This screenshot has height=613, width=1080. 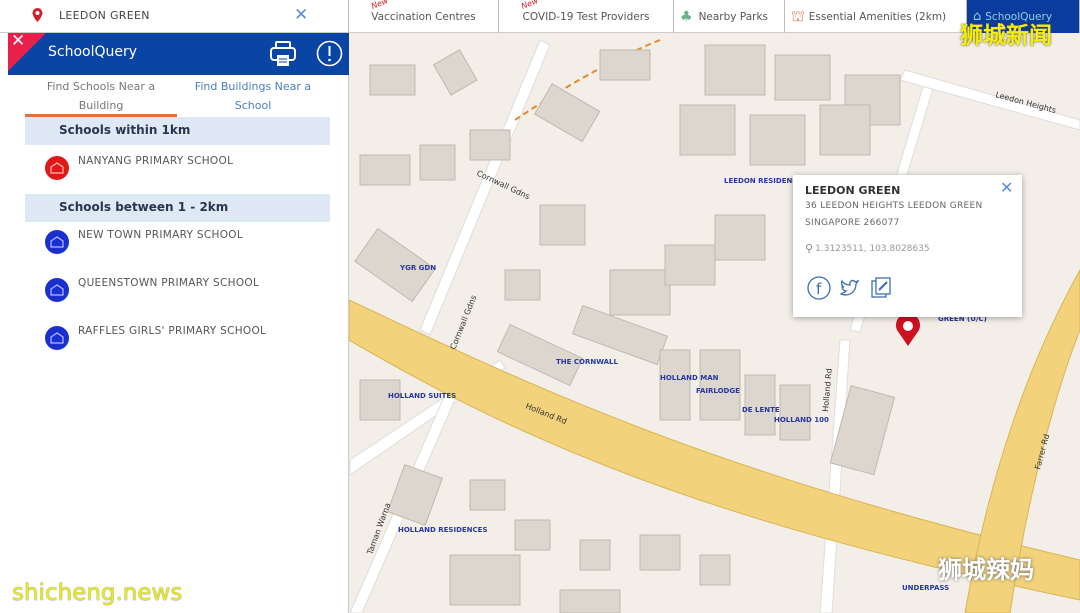 What do you see at coordinates (177, 208) in the screenshot?
I see `section-heading: Schools between 1 - 2km` at bounding box center [177, 208].